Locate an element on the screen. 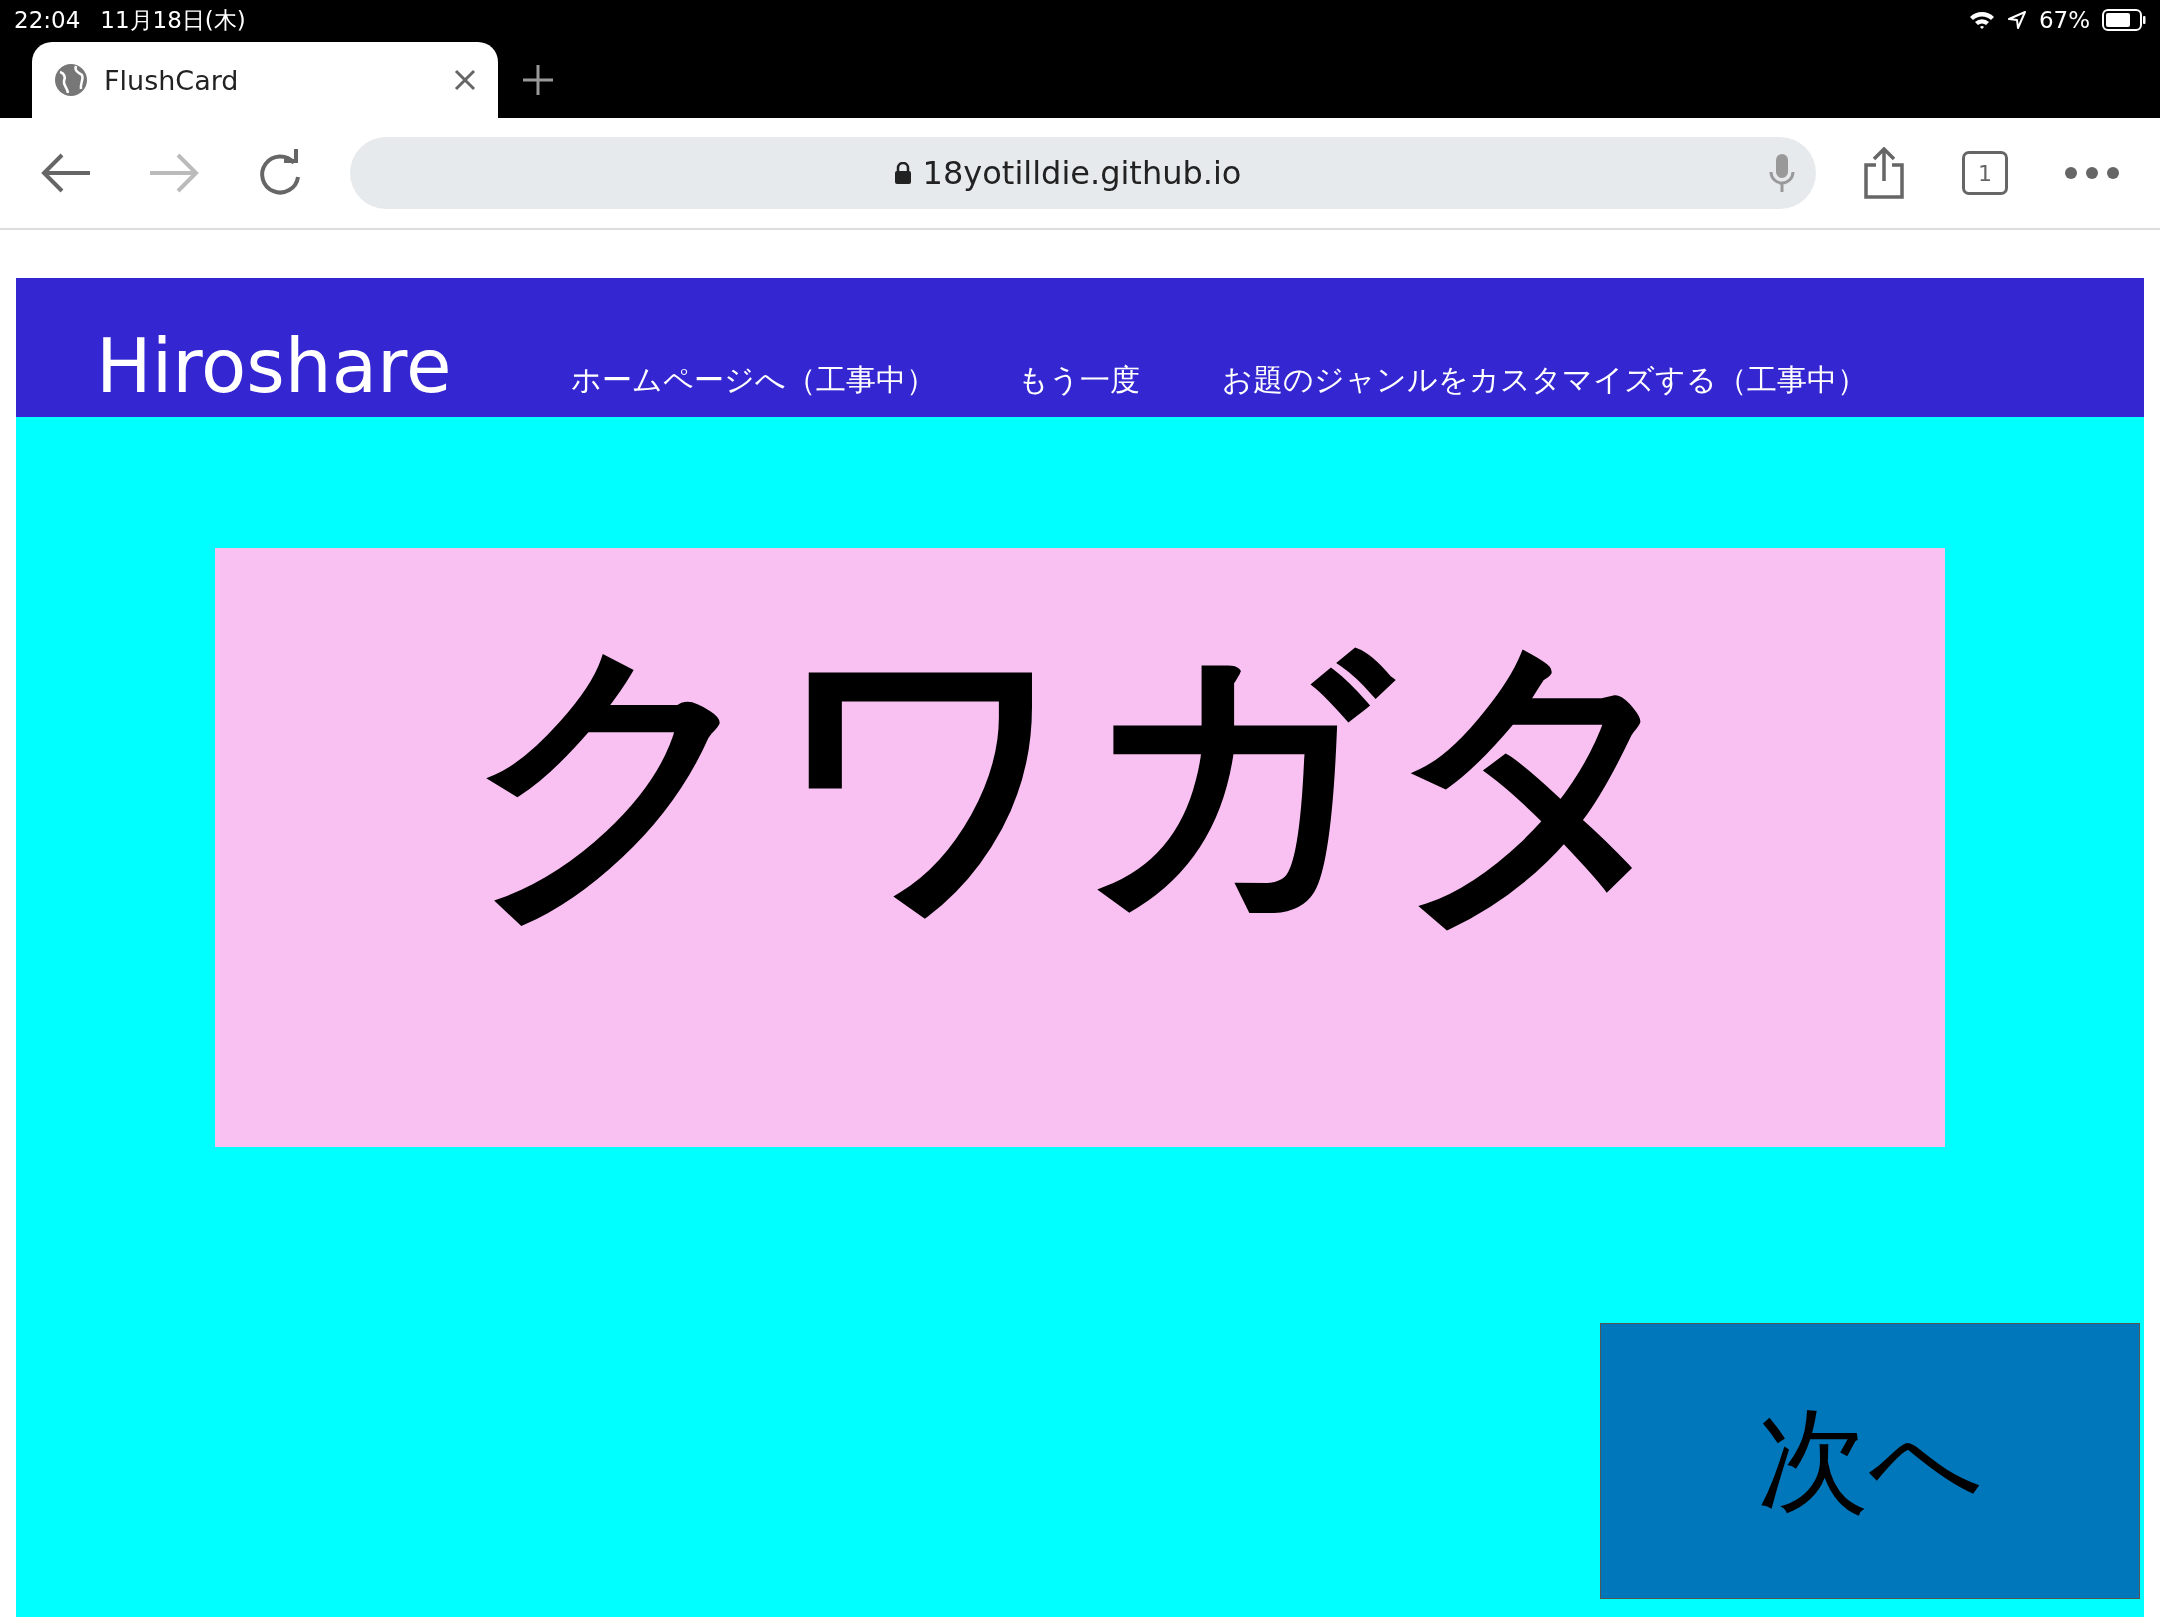 The image size is (2160, 1620). status-date: 11月18日(木) is located at coordinates (173, 20).